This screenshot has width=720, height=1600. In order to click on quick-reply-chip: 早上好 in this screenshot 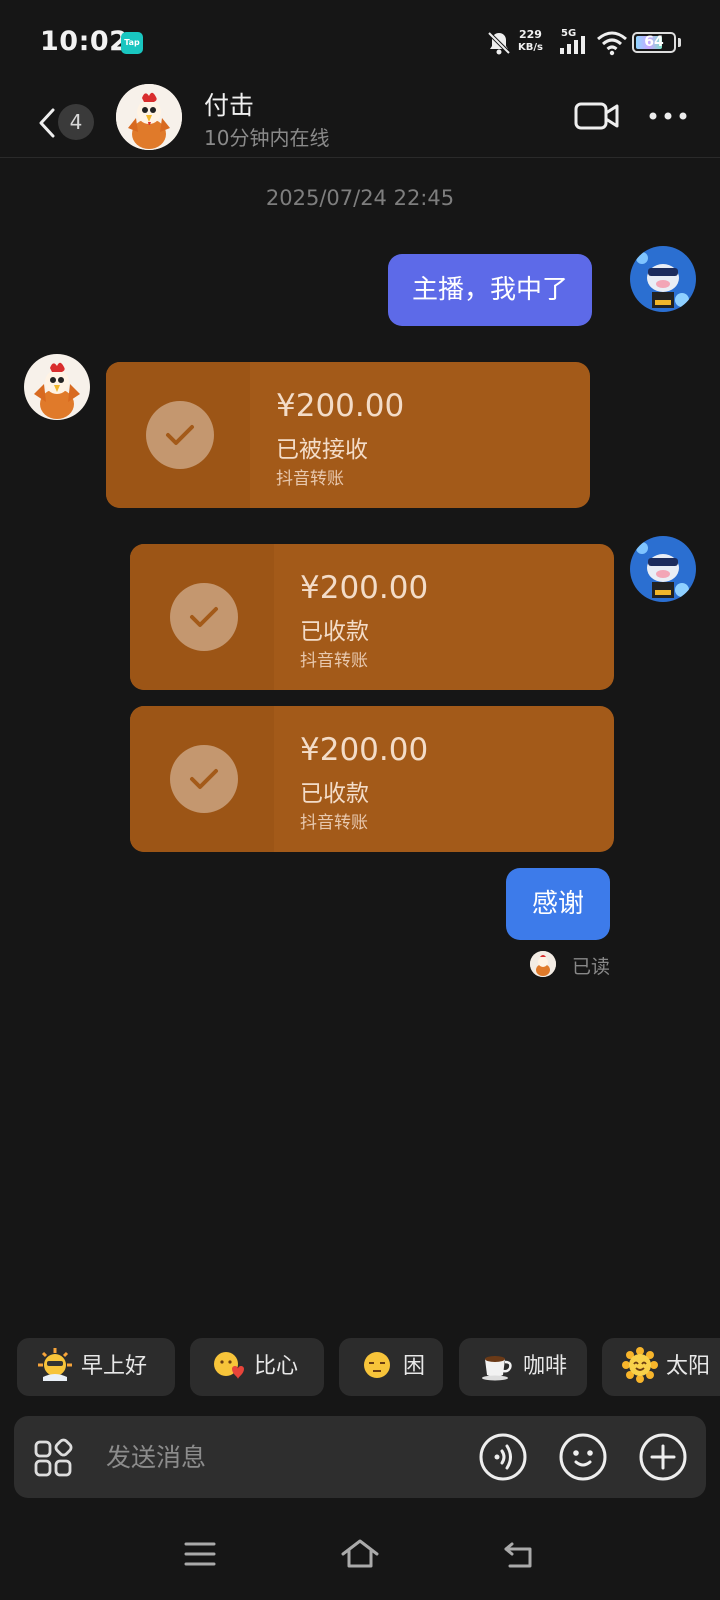, I will do `click(96, 1367)`.